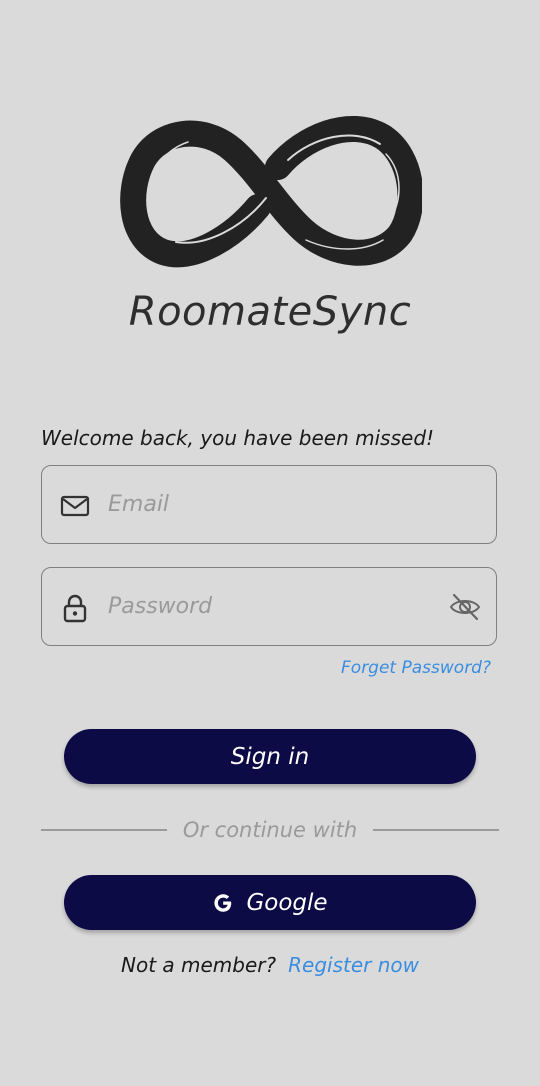 Image resolution: width=540 pixels, height=1086 pixels. What do you see at coordinates (223, 902) in the screenshot?
I see `google-g-icon` at bounding box center [223, 902].